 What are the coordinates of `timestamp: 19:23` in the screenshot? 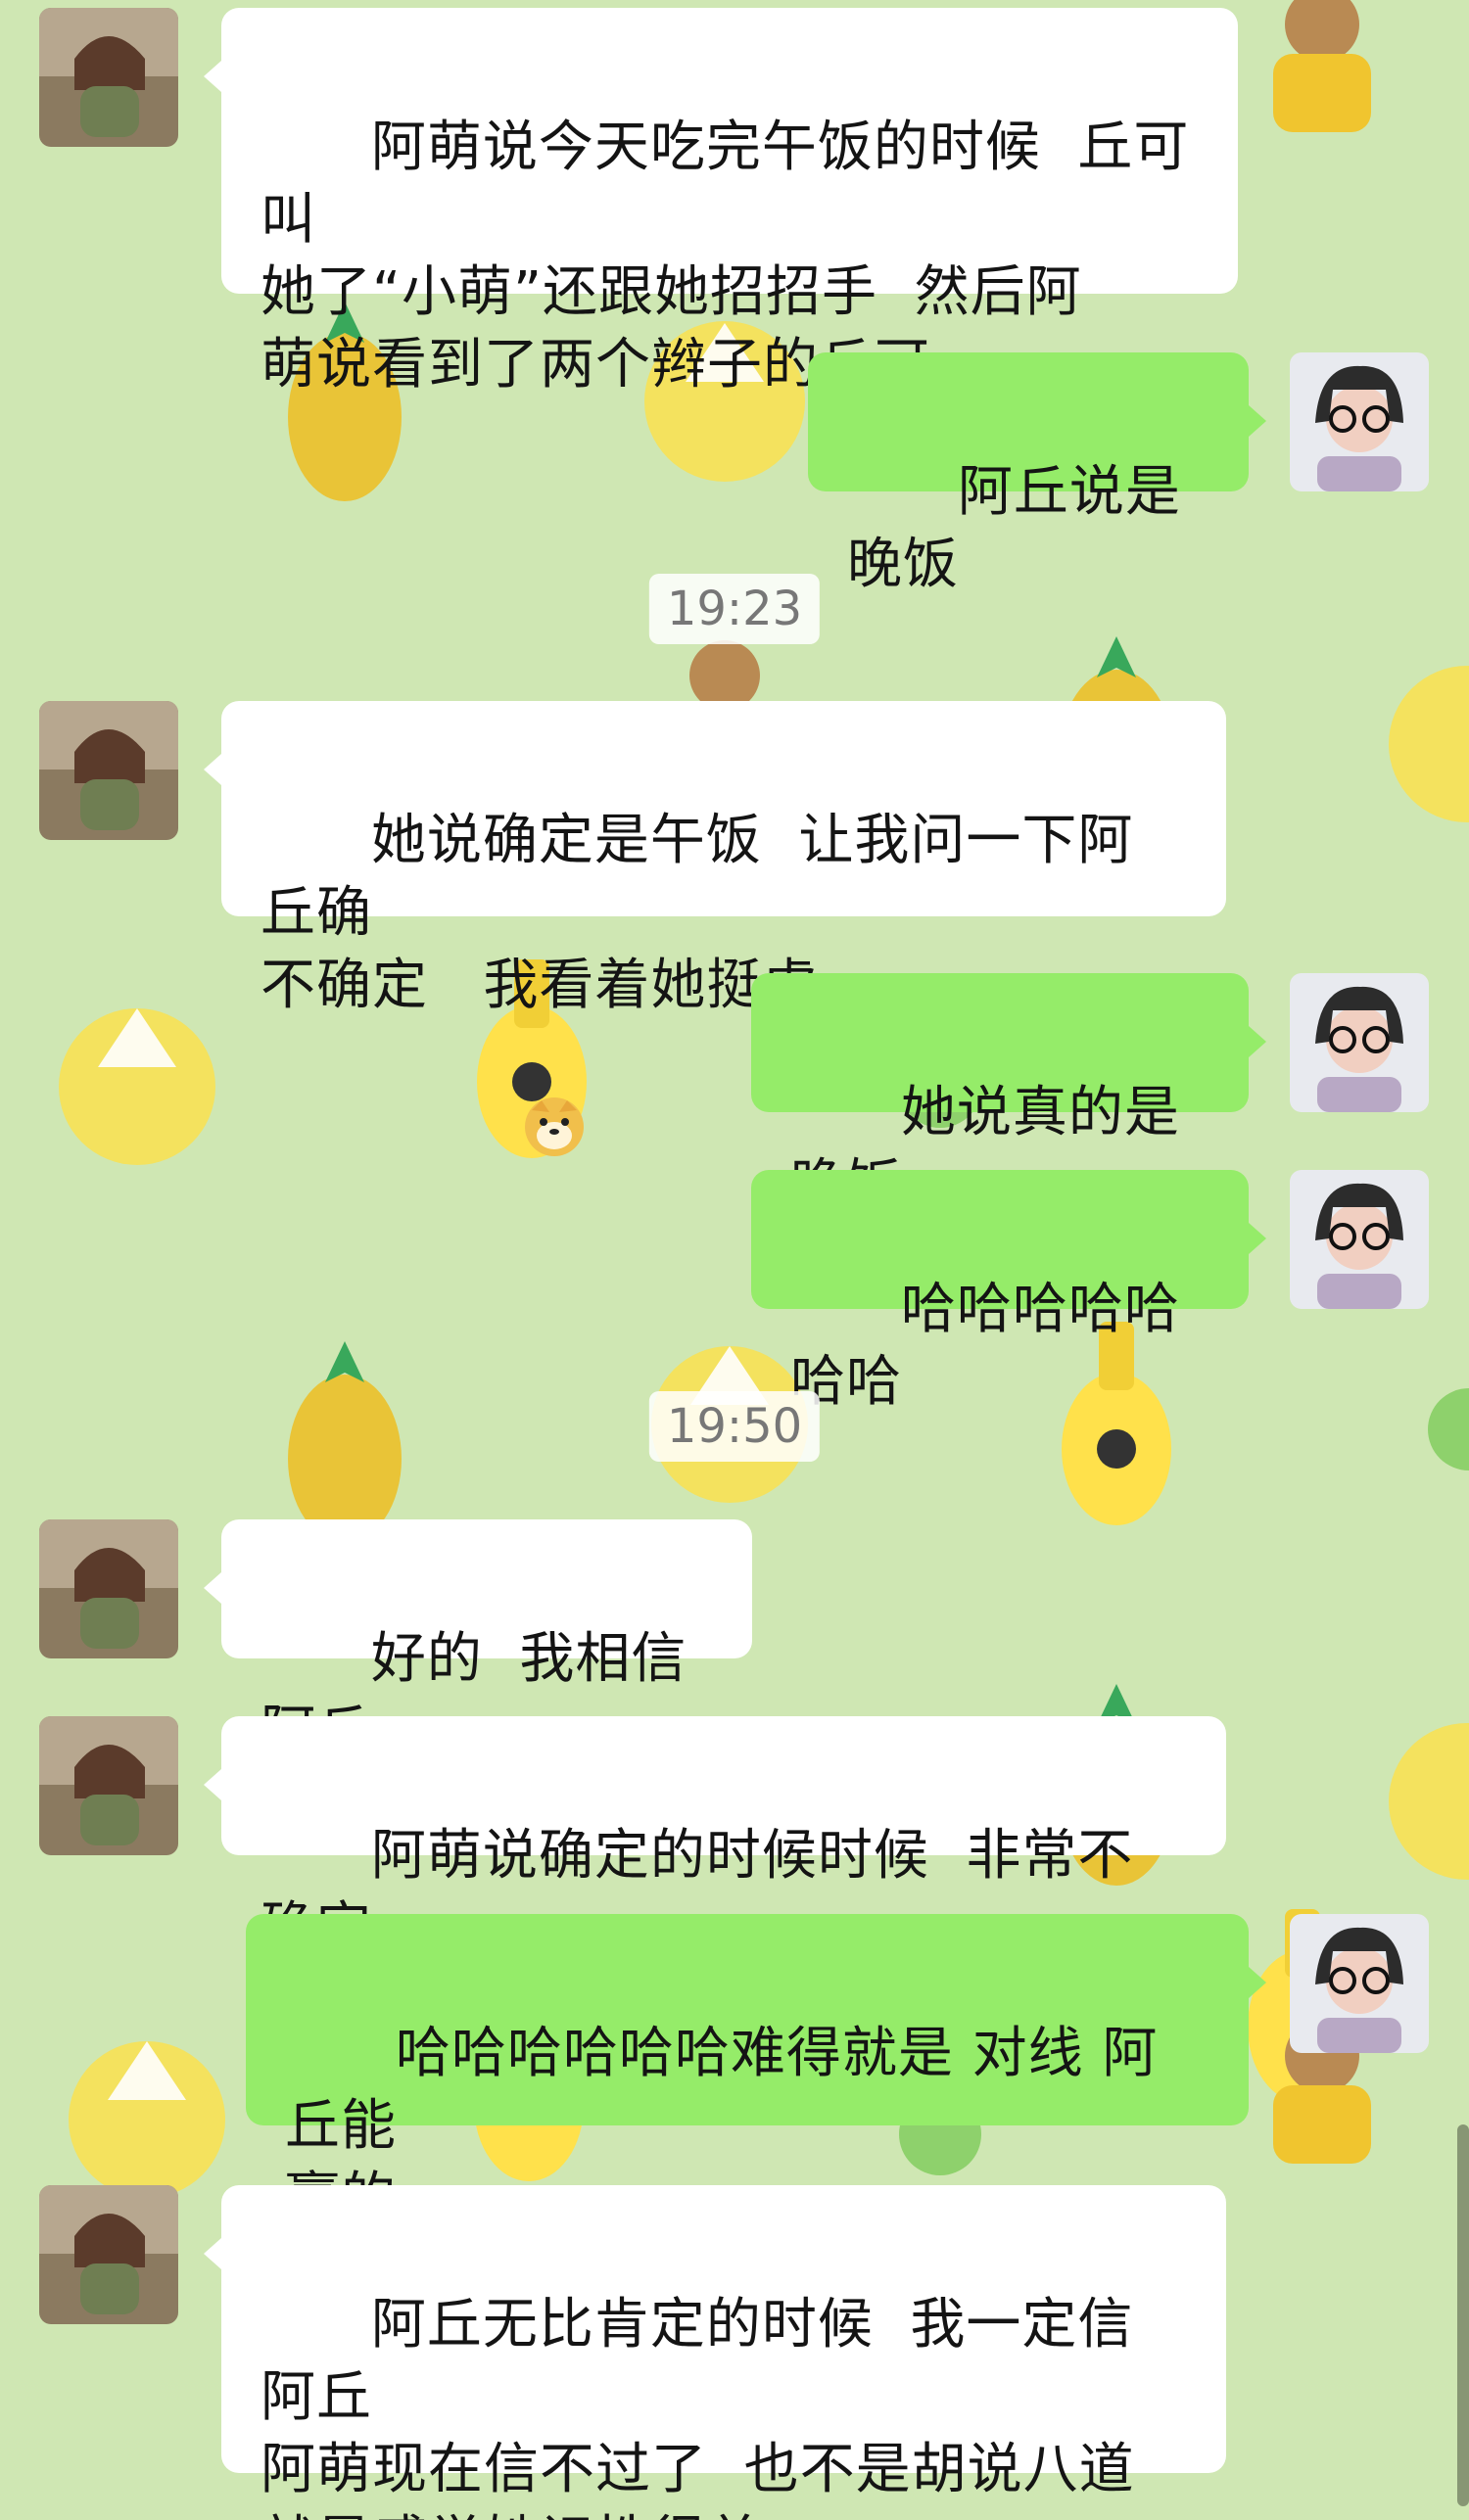 It's located at (734, 609).